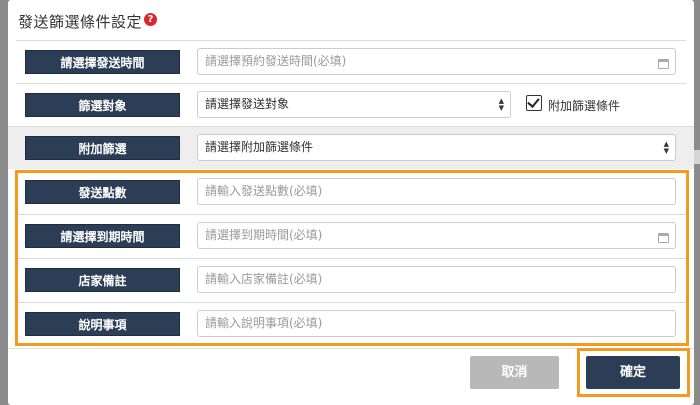 The width and height of the screenshot is (700, 405). Describe the element at coordinates (436, 323) in the screenshot. I see `description-input: 請輸入說明事項(必填)` at that location.